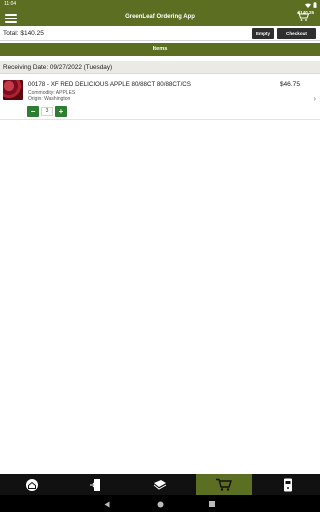 This screenshot has width=320, height=512. I want to click on recents-icon, so click(212, 504).